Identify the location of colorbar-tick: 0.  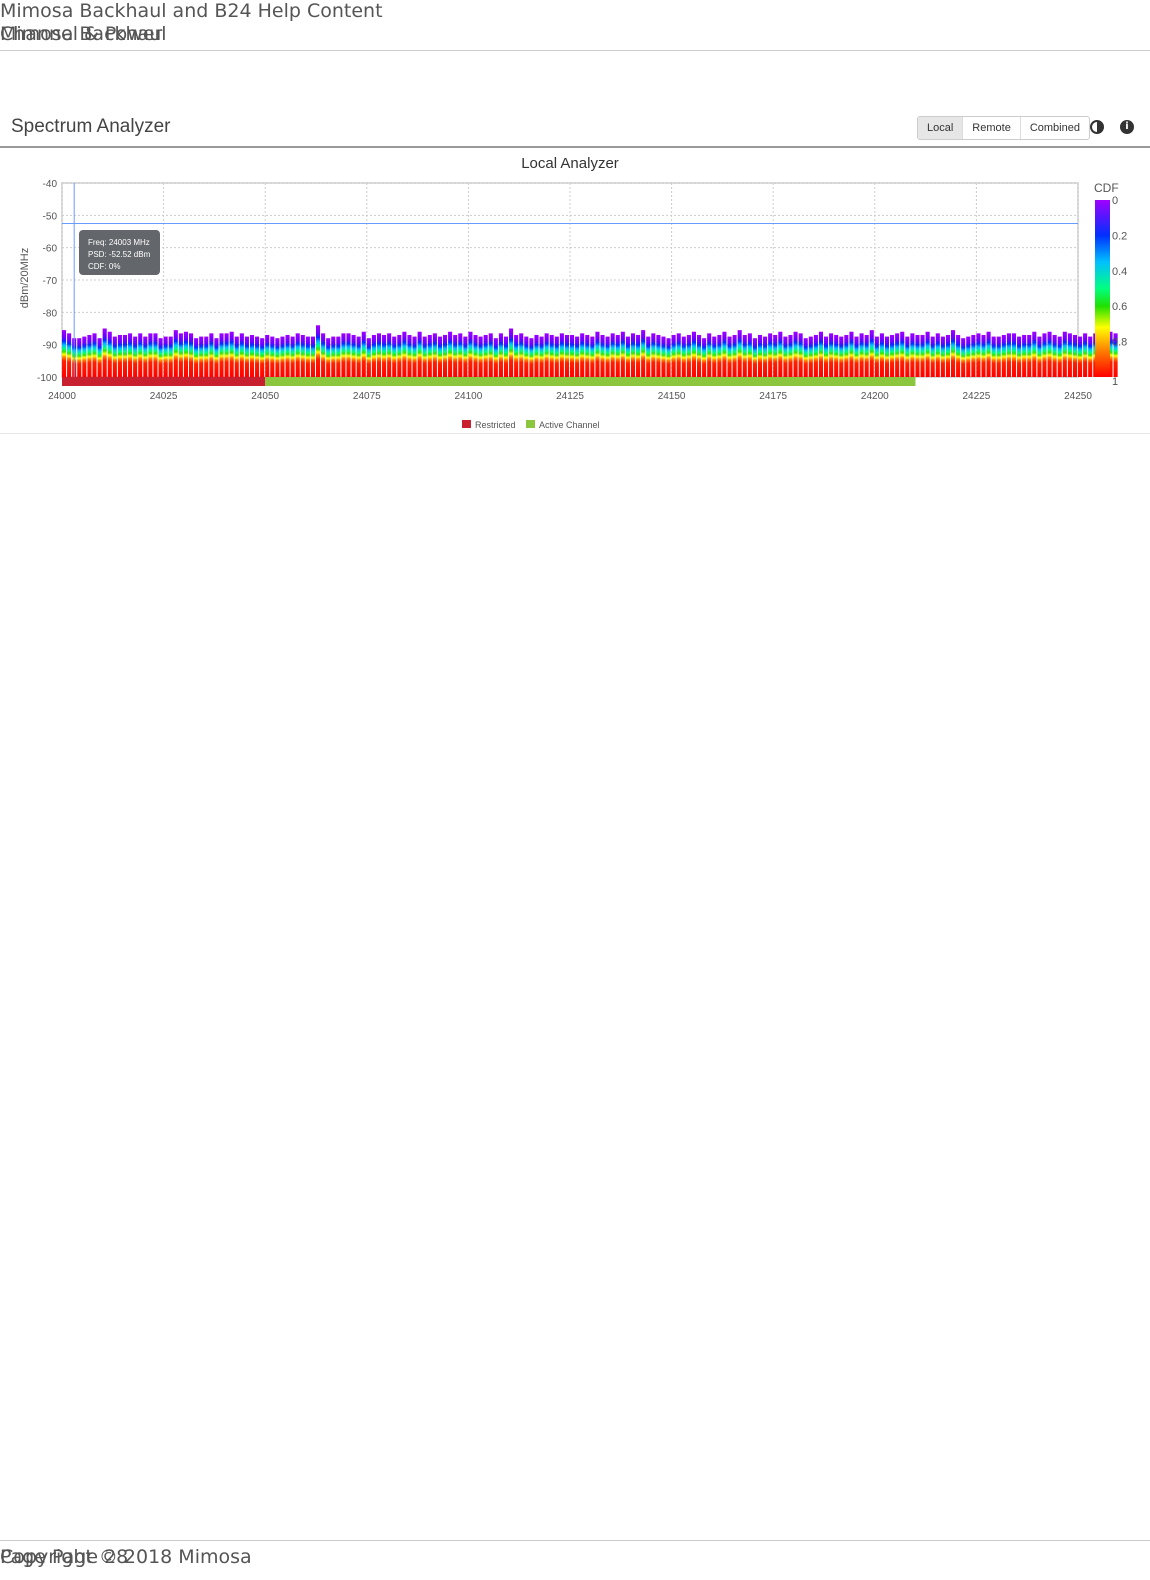
(1115, 201).